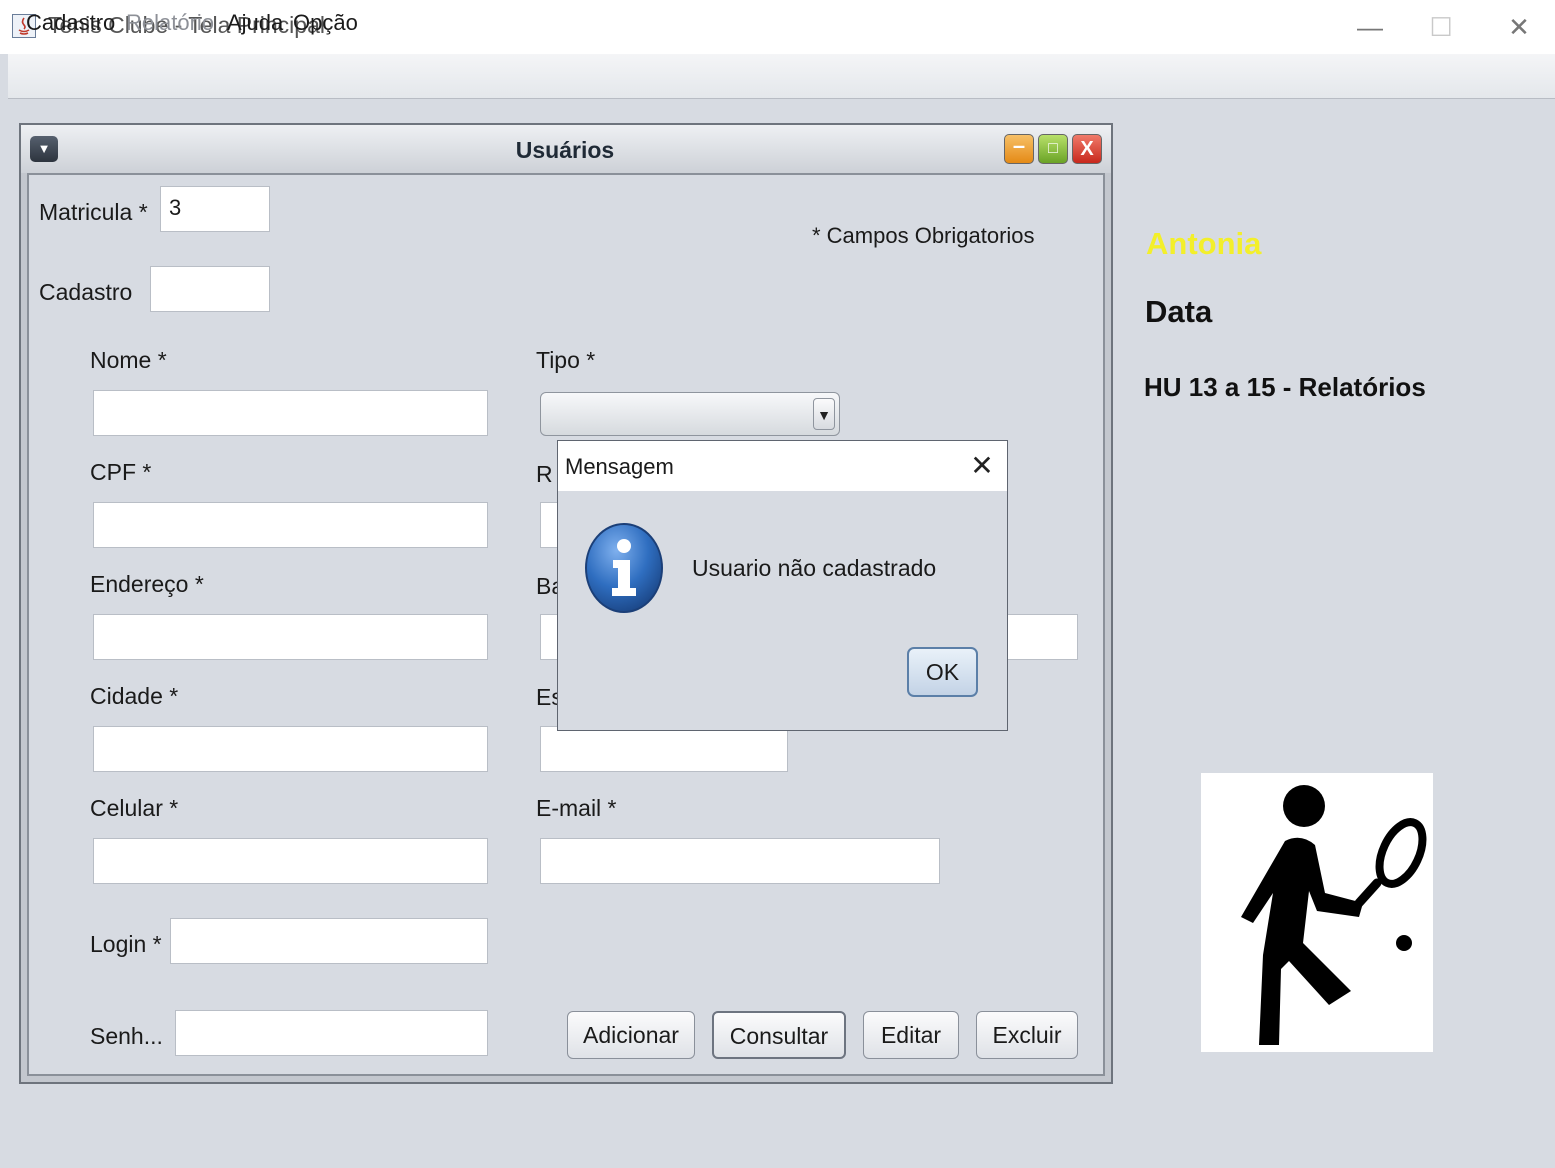 This screenshot has height=1168, width=1555. I want to click on matricula-label: Matricula *, so click(93, 212).